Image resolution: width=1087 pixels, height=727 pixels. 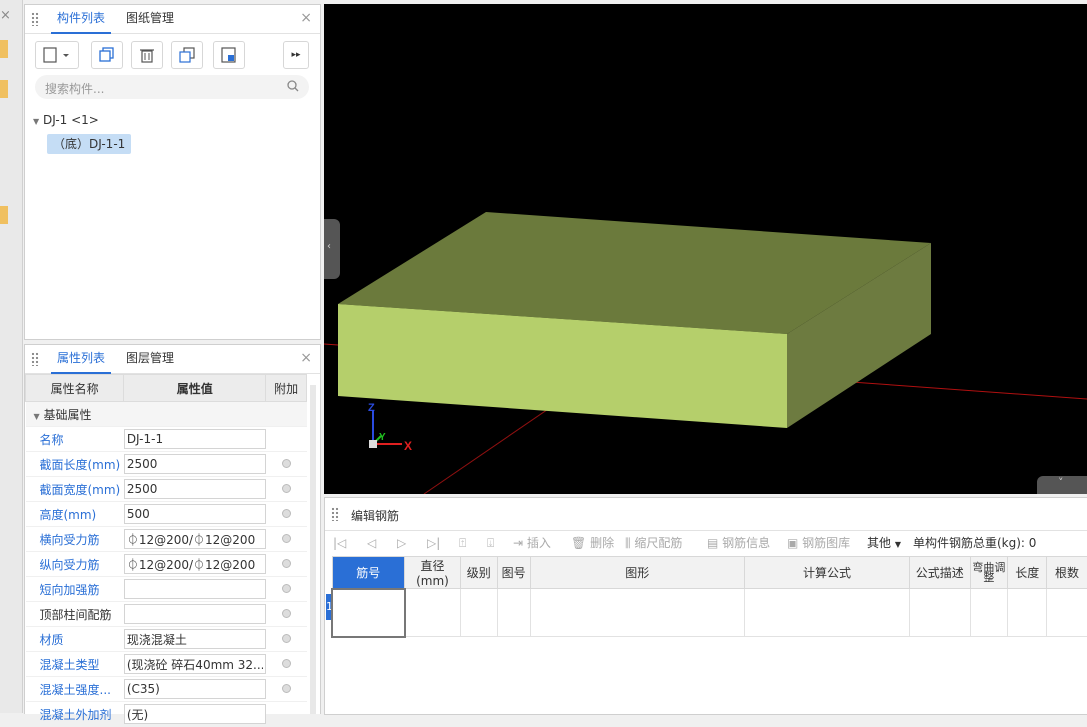 I want to click on move-up-icon: ⍐, so click(x=462, y=543).